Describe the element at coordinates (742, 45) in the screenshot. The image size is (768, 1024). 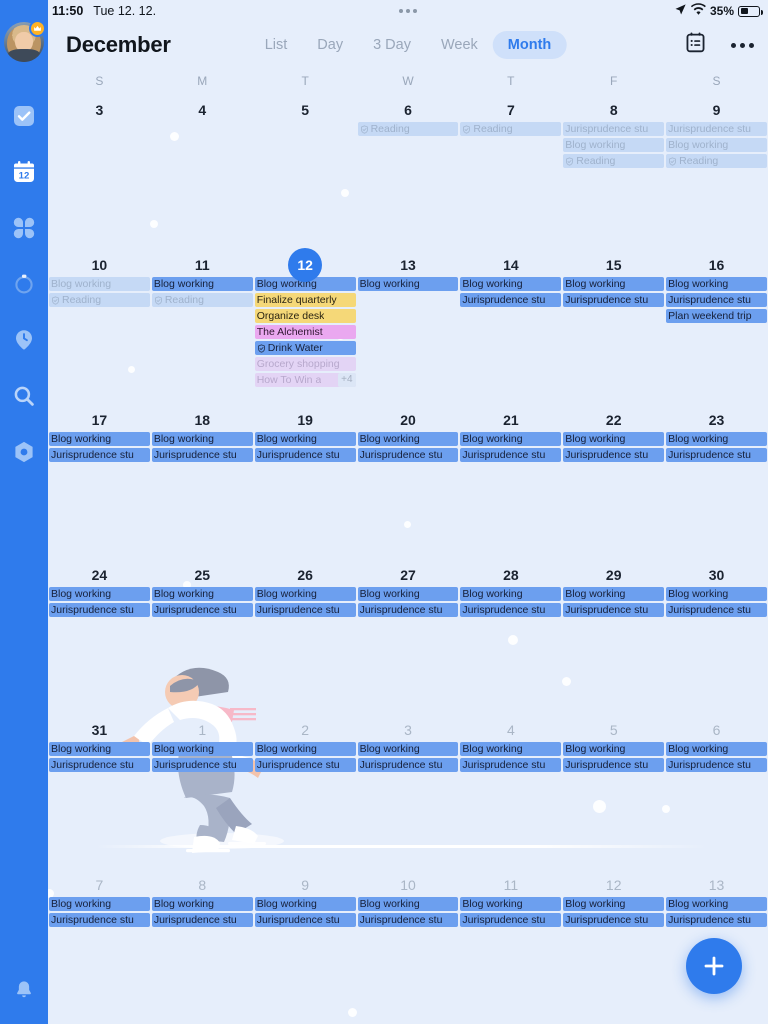
I see `more-horizontal-icon` at that location.